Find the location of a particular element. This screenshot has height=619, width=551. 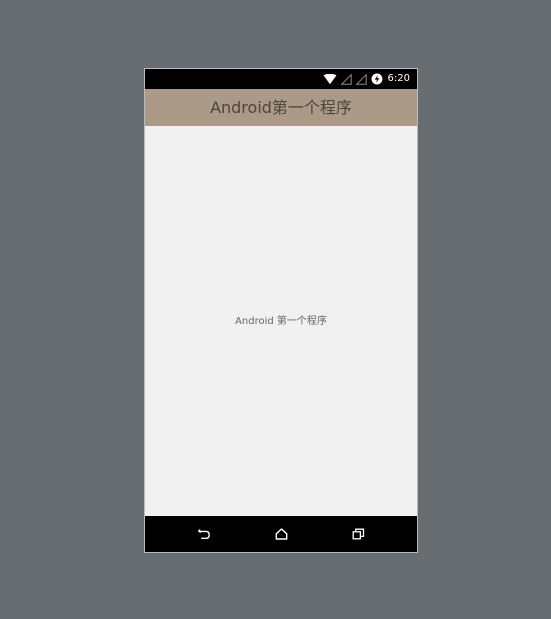

home-button is located at coordinates (281, 534).